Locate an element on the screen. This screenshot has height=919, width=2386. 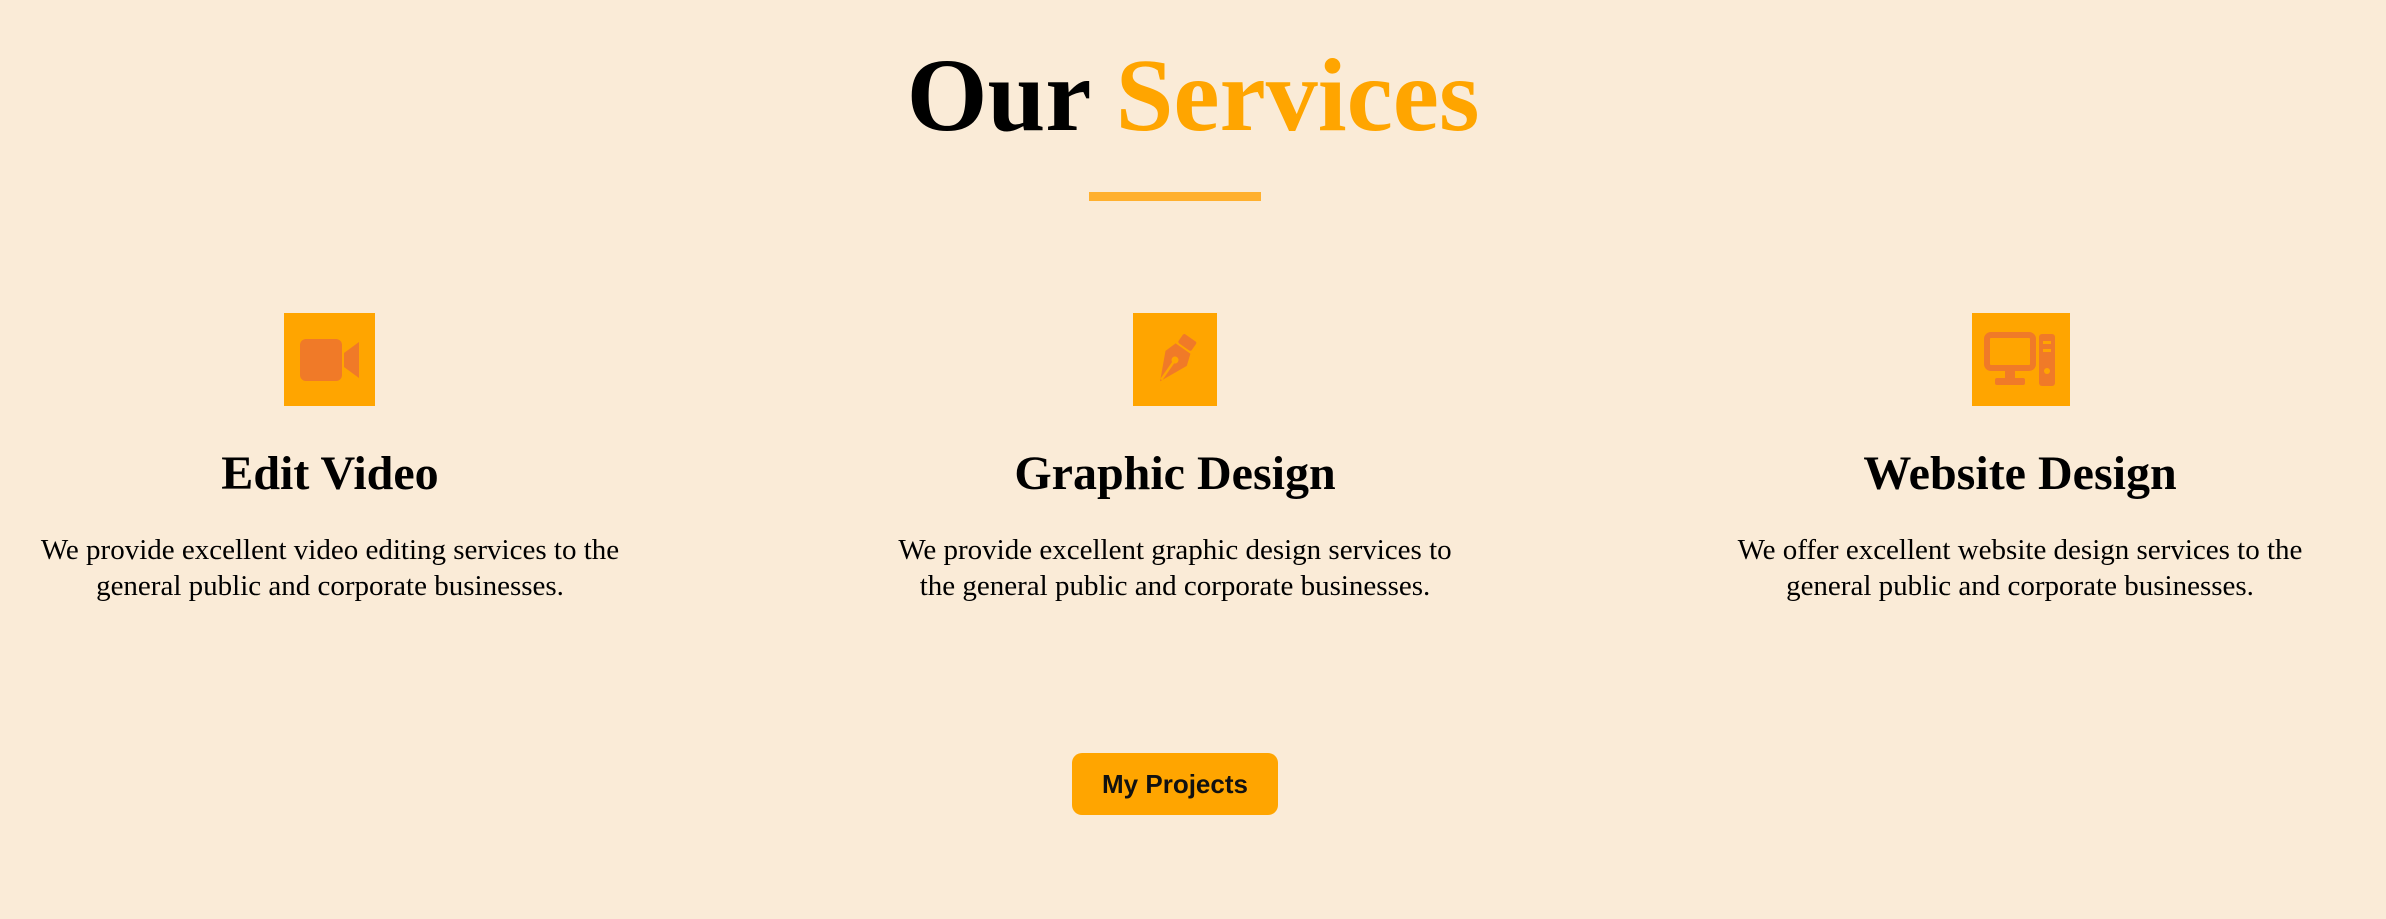
pen-nib-icon is located at coordinates (1175, 360).